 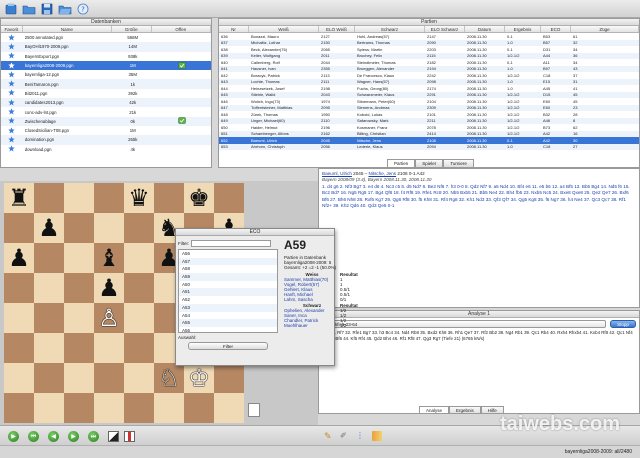 I want to click on save-icon, so click(x=47, y=9).